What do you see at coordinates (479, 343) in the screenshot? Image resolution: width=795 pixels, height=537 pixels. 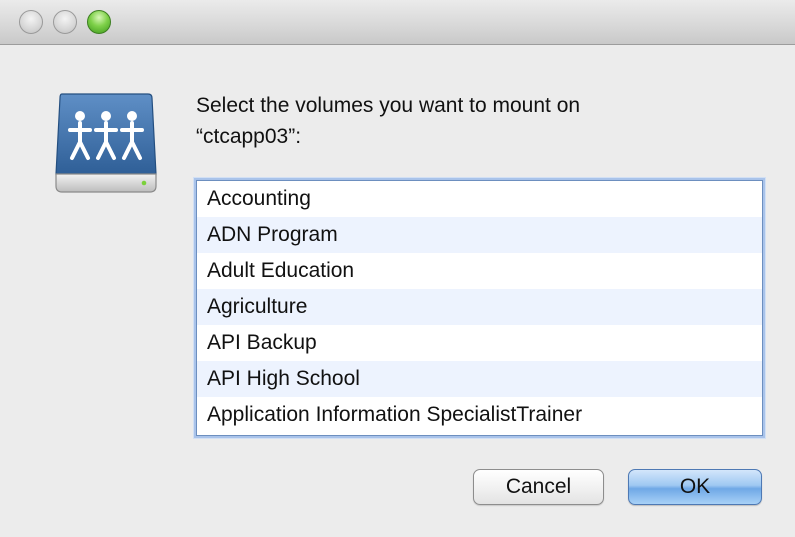 I see `volume-list-item: API Backup` at bounding box center [479, 343].